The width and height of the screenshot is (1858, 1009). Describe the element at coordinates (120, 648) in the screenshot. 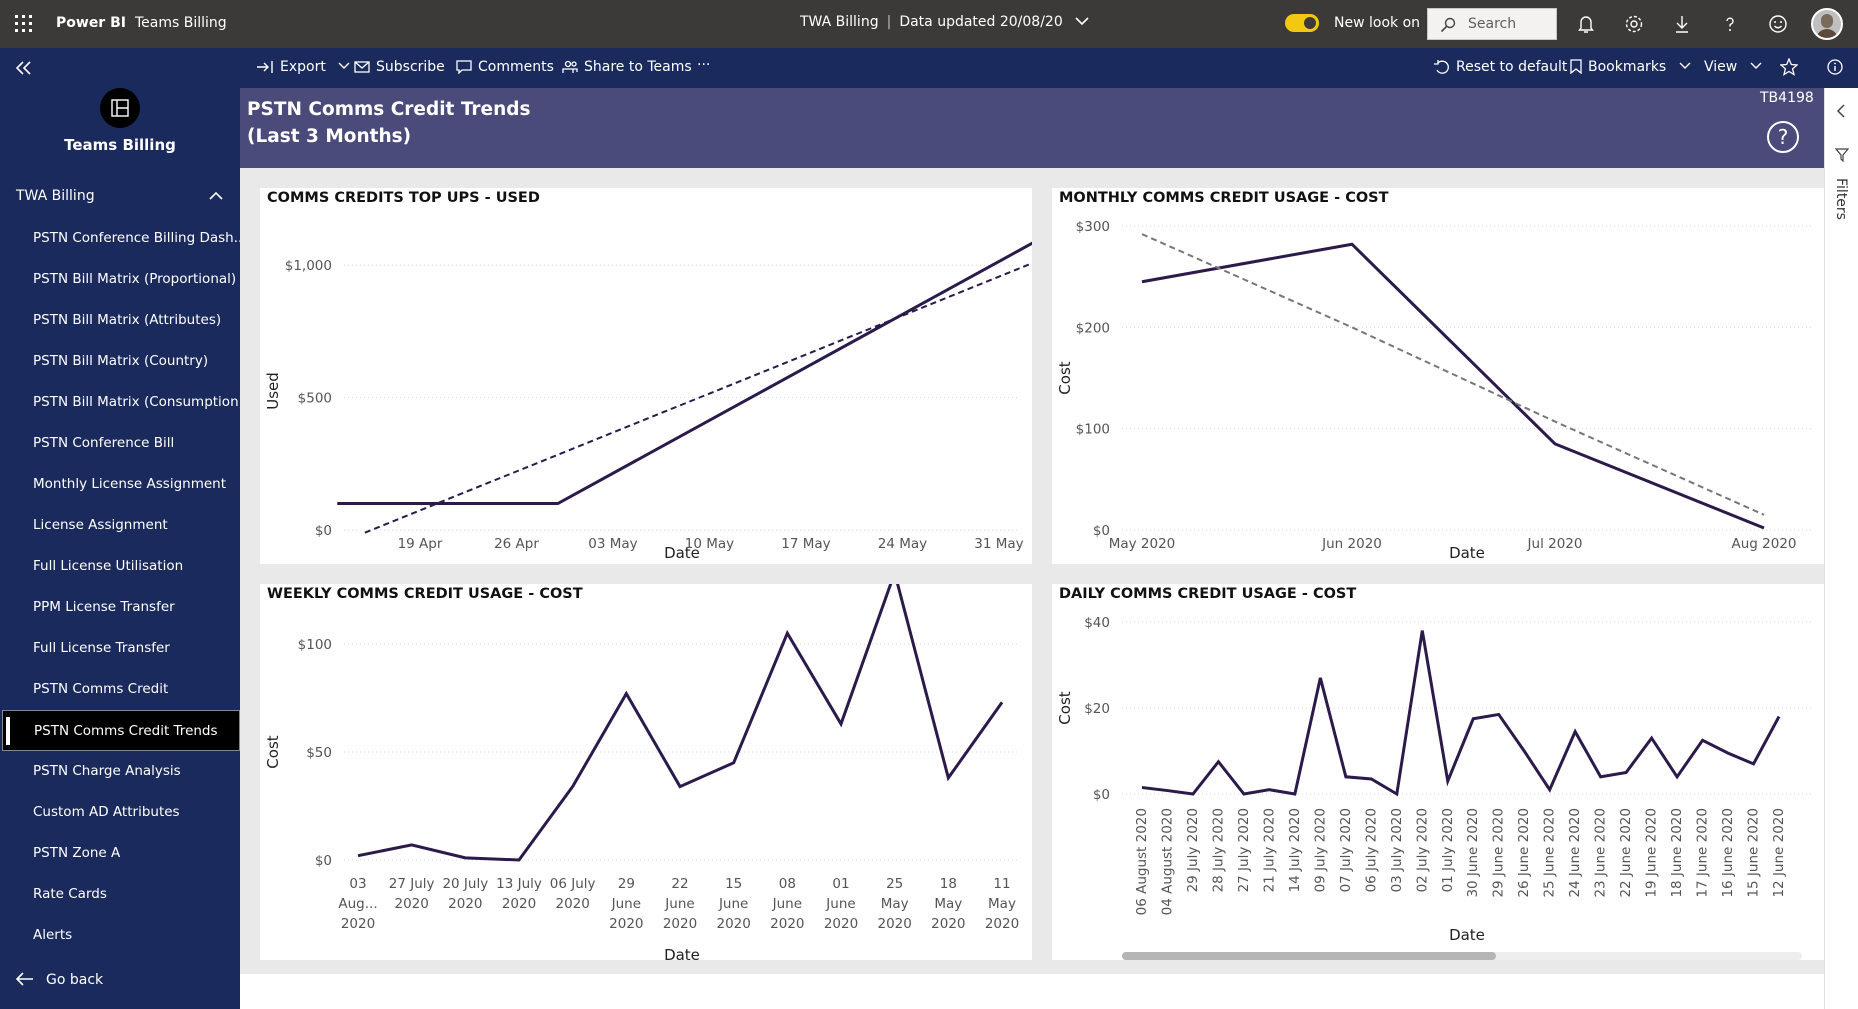

I see `nav-item: Full License Transfer` at that location.